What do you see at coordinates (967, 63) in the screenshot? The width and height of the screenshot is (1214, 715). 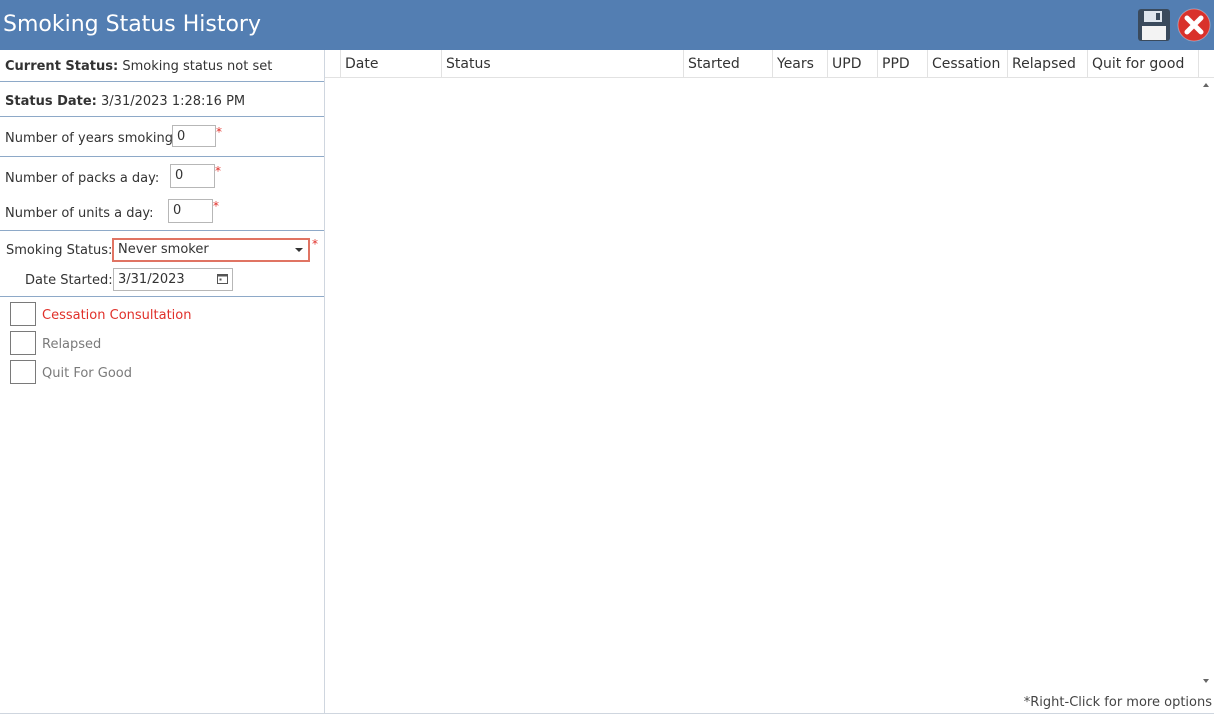 I see `column-header-cessation: Cessation` at bounding box center [967, 63].